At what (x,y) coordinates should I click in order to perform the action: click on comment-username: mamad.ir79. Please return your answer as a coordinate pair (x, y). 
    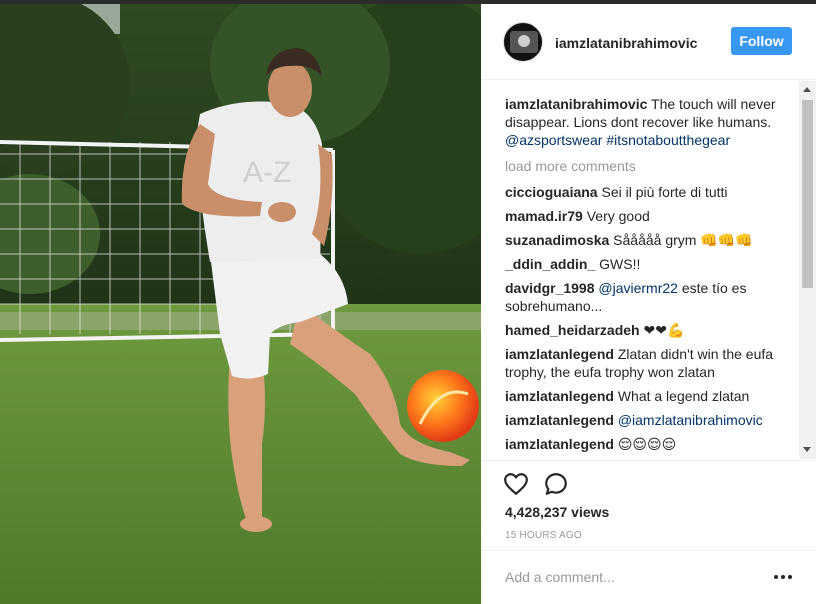
    Looking at the image, I should click on (544, 216).